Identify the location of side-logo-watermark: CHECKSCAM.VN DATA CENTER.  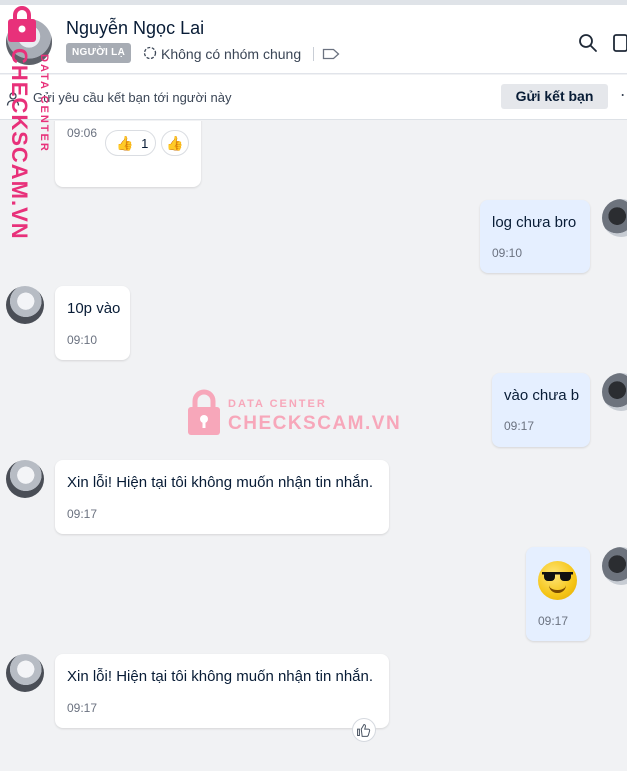
(30, 130).